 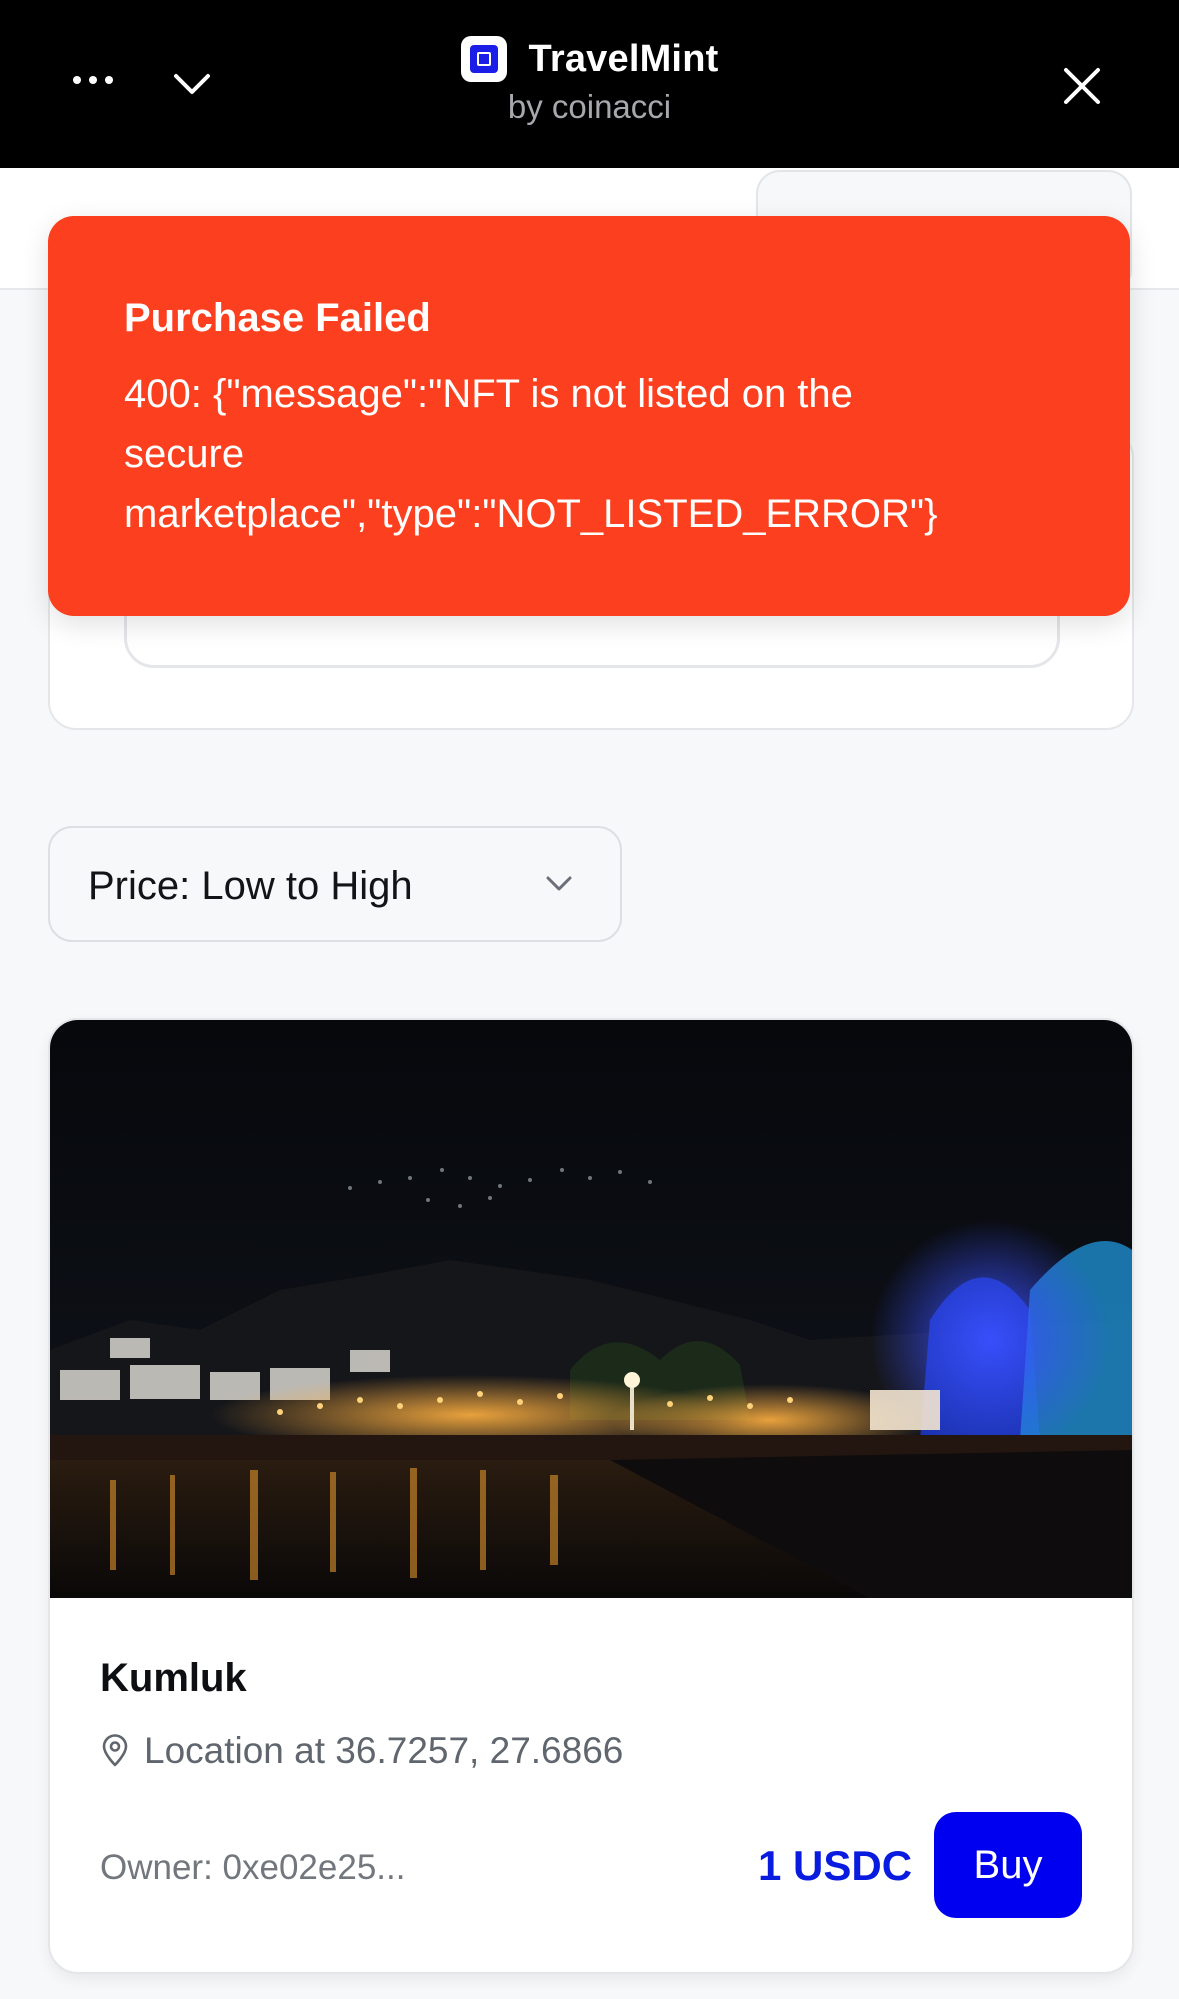 What do you see at coordinates (623, 58) in the screenshot?
I see `app-name: TravelMint` at bounding box center [623, 58].